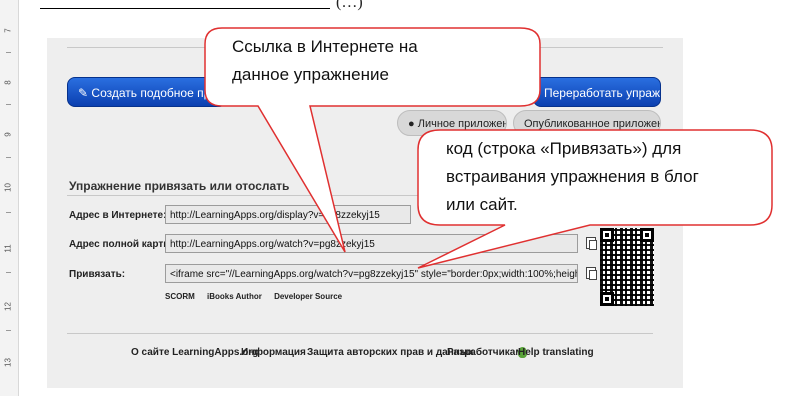  What do you see at coordinates (325, 46) in the screenshot?
I see `callout-link-line: Ссылка в Интернете на` at bounding box center [325, 46].